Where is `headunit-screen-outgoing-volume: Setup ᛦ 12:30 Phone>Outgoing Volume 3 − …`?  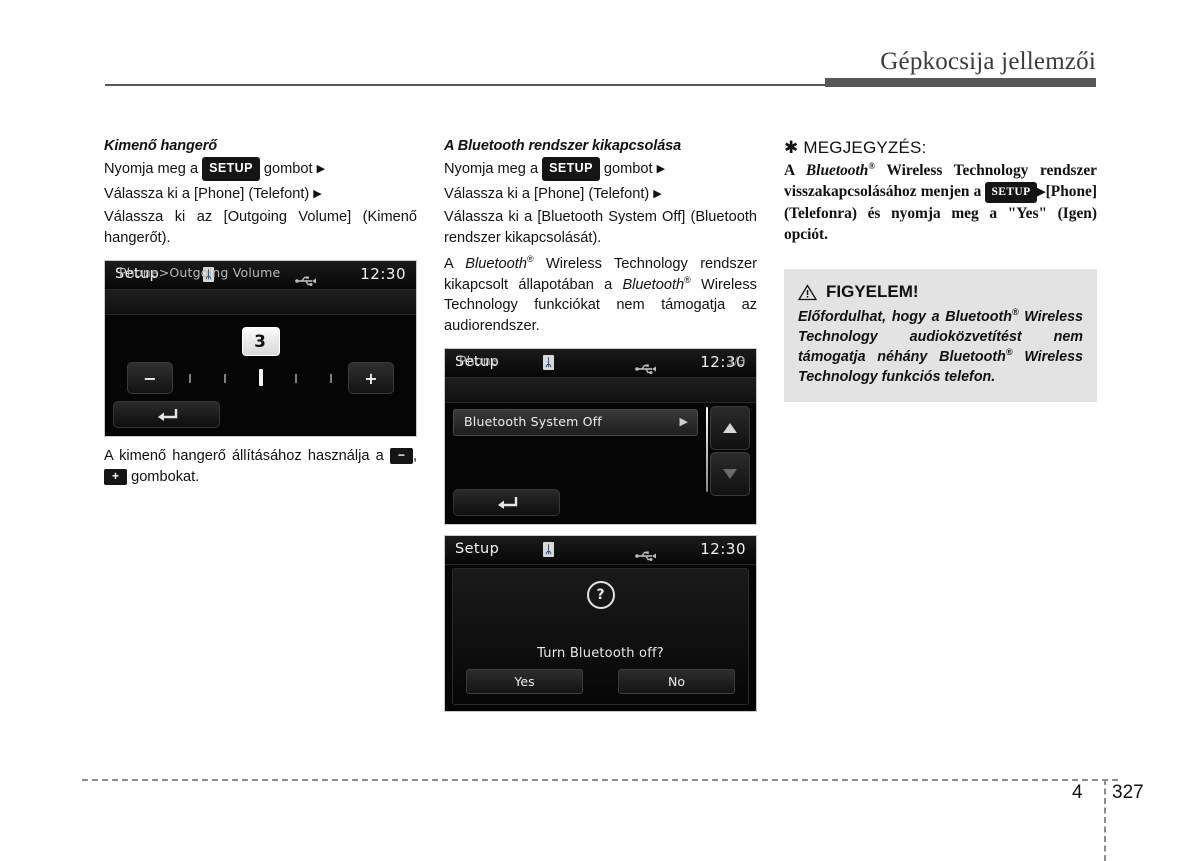 headunit-screen-outgoing-volume: Setup ᛦ 12:30 Phone>Outgoing Volume 3 − … is located at coordinates (260, 348).